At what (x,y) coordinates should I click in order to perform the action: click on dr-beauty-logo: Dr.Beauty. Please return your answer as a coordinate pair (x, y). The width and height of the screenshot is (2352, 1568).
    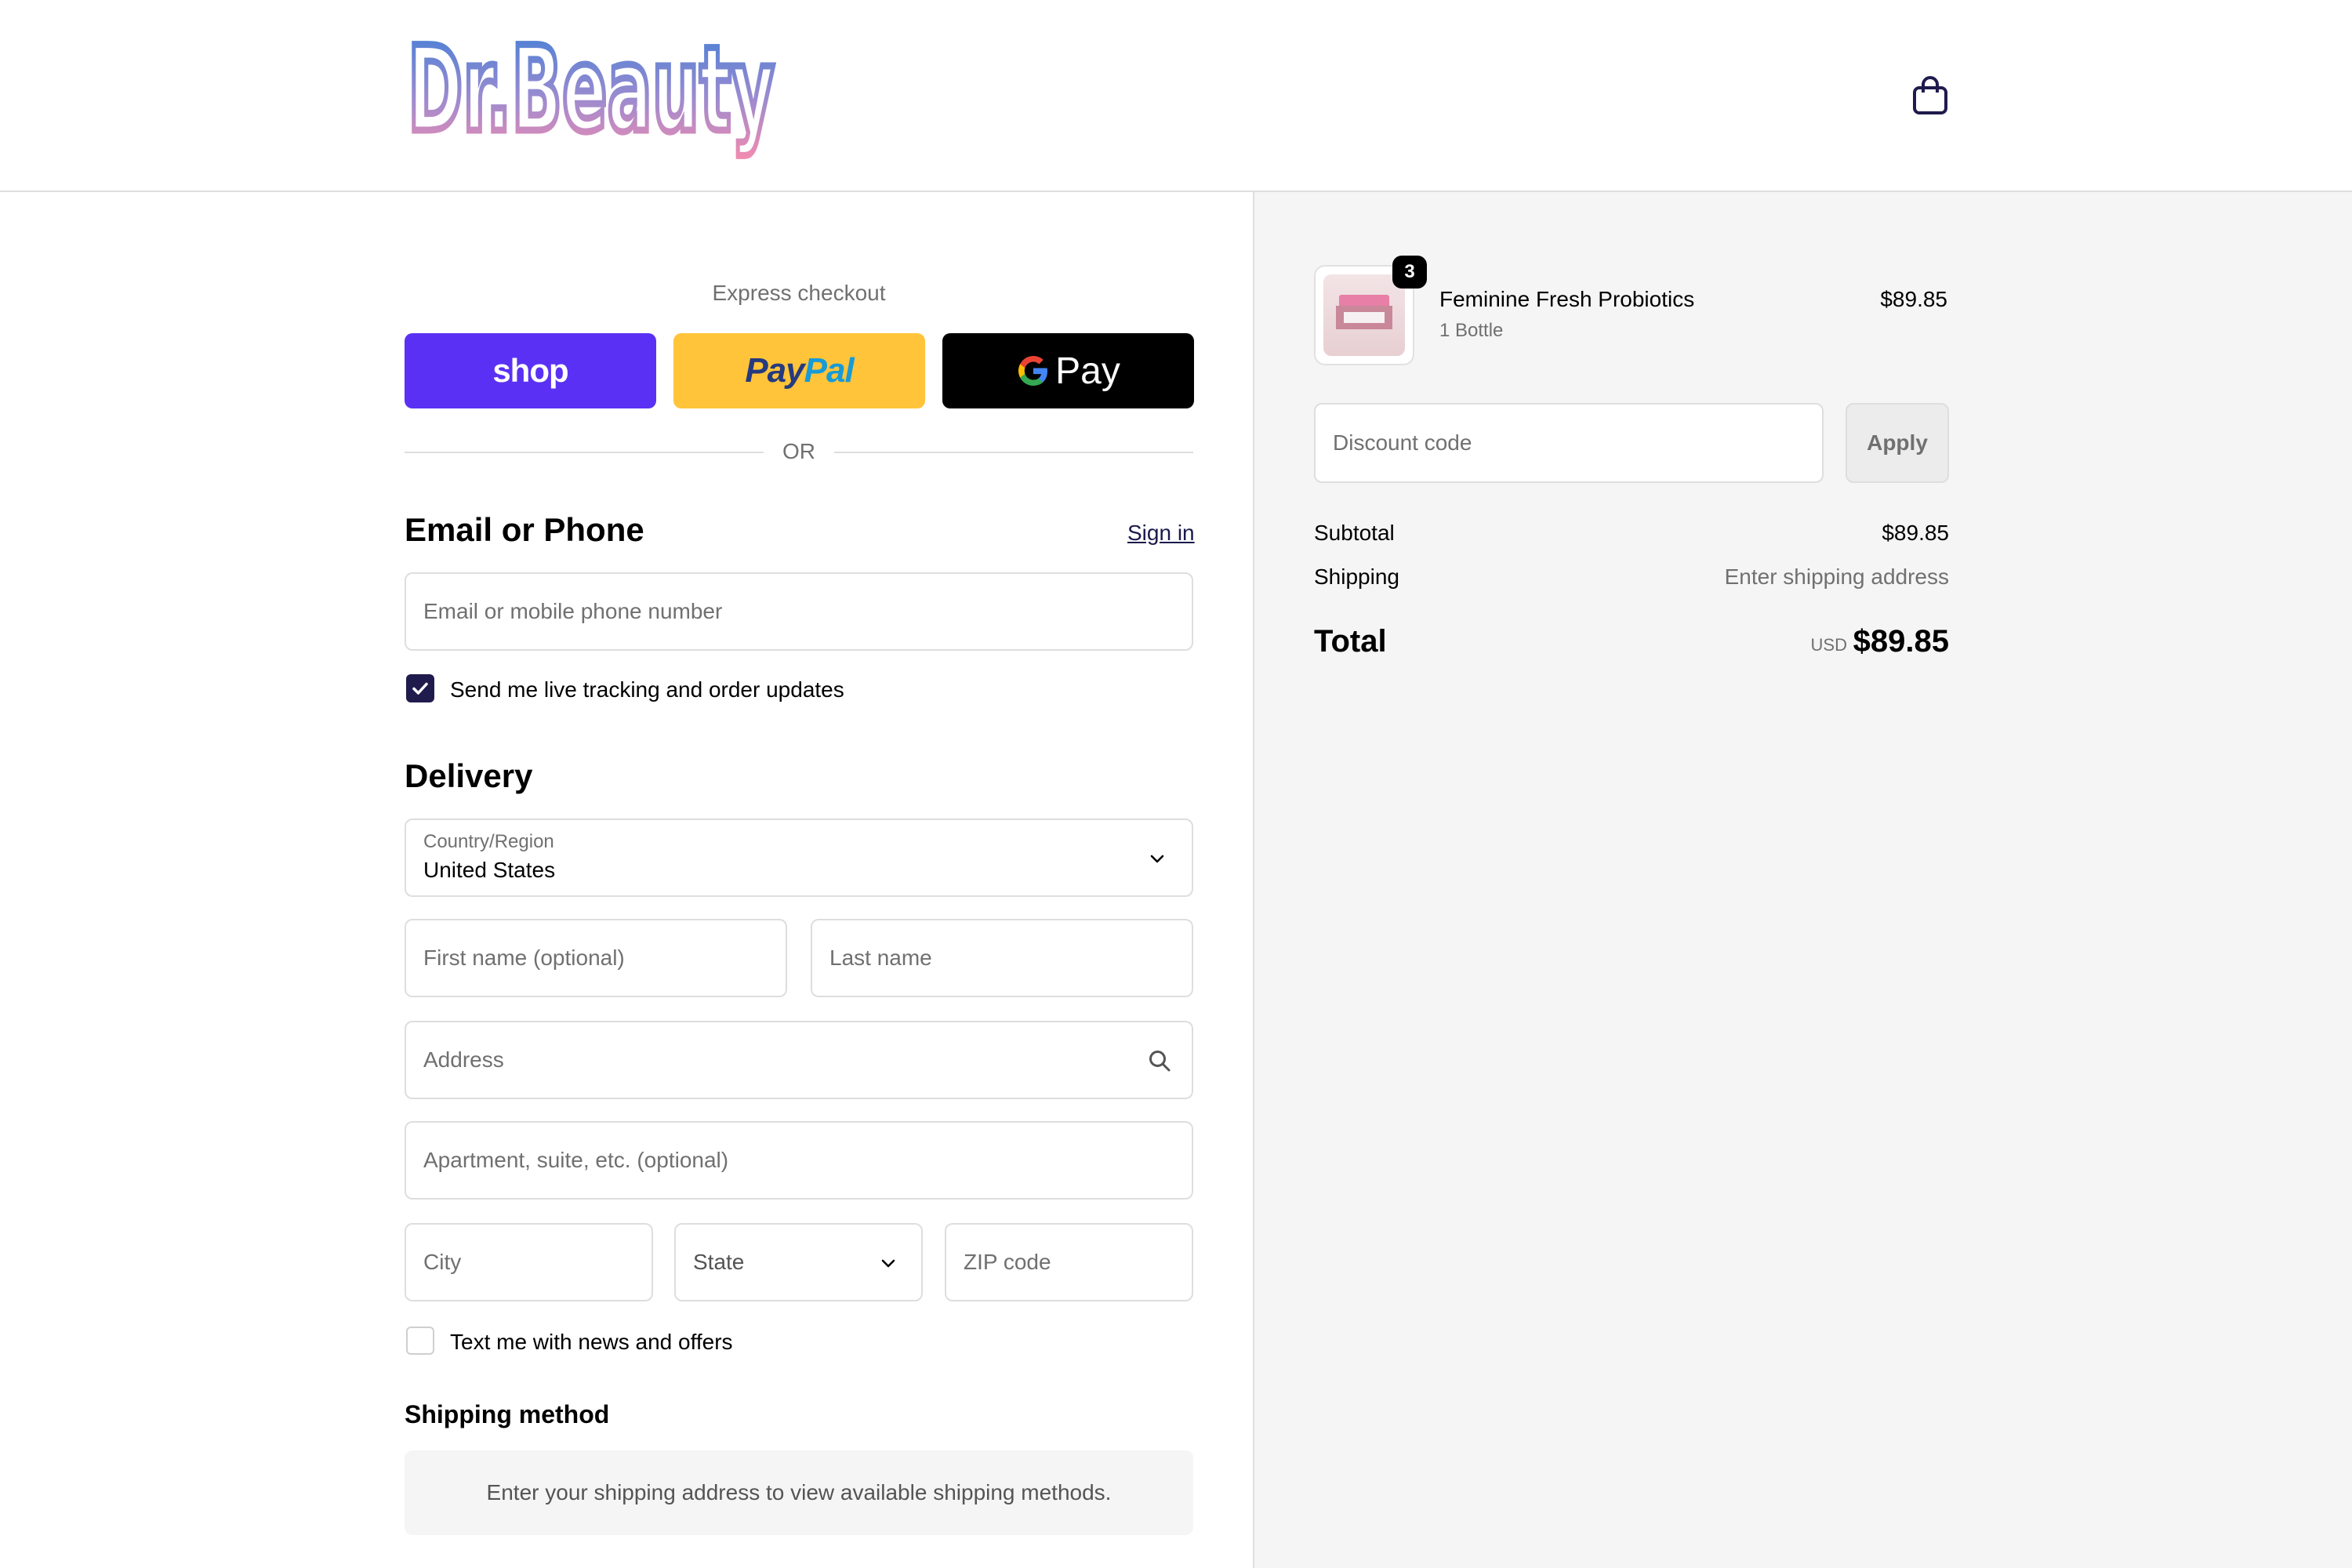
    Looking at the image, I should click on (593, 91).